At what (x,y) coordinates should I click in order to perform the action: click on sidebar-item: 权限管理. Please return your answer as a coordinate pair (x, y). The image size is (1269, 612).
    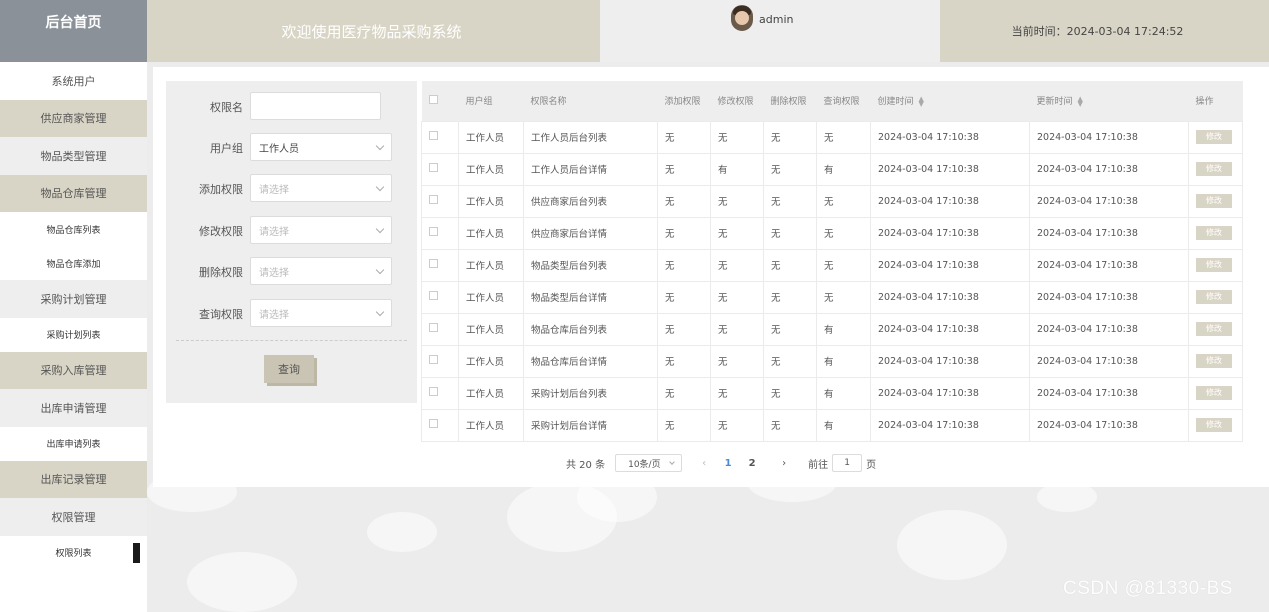
    Looking at the image, I should click on (73, 517).